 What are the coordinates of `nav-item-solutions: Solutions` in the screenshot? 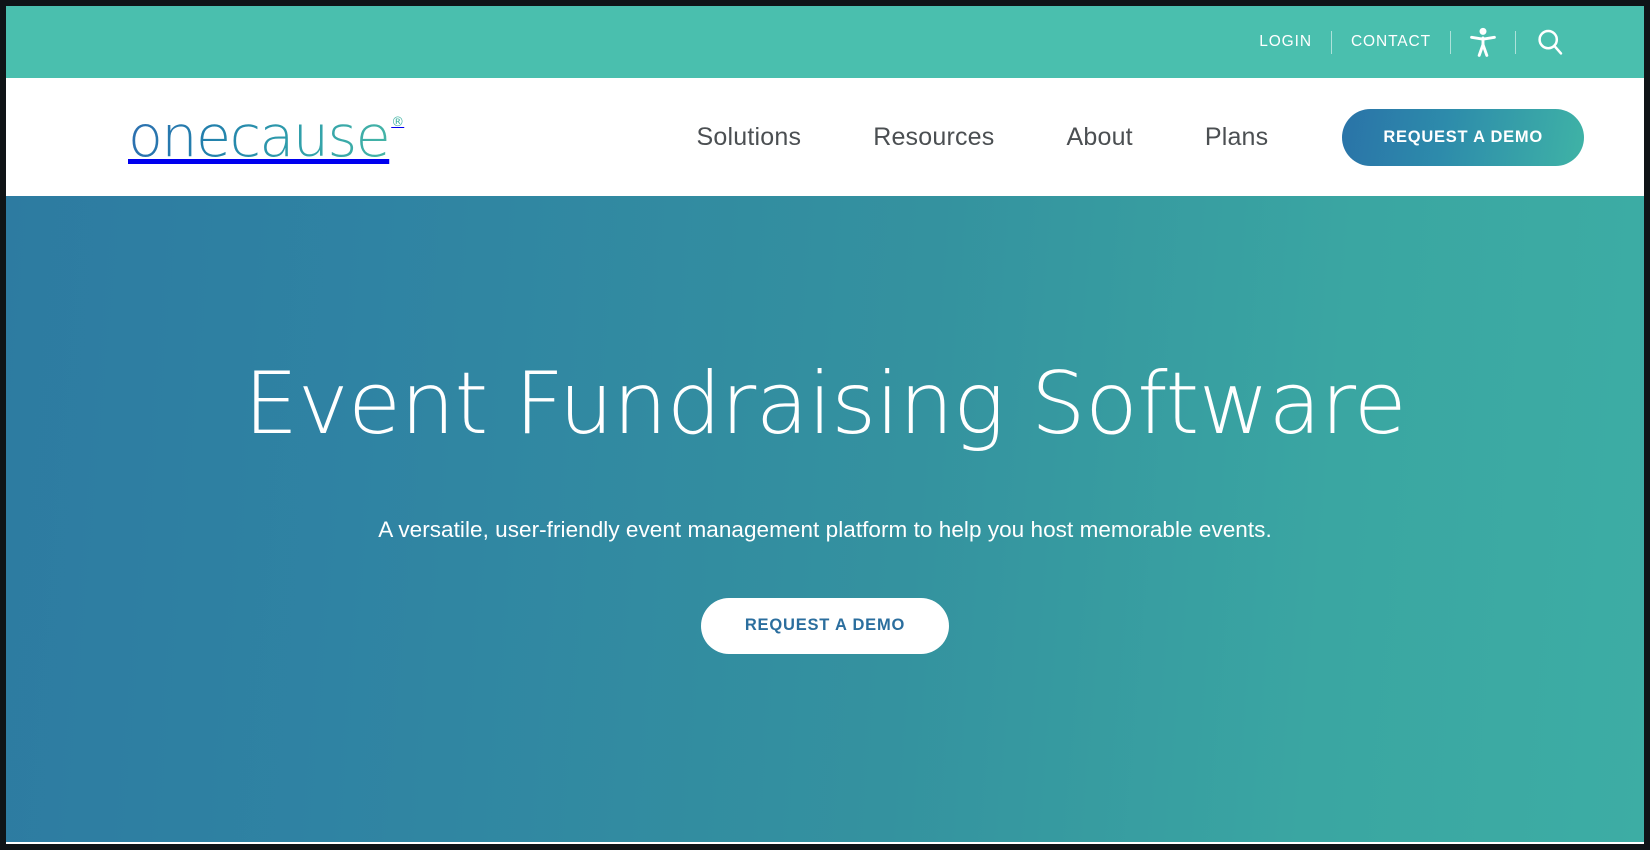 It's located at (749, 137).